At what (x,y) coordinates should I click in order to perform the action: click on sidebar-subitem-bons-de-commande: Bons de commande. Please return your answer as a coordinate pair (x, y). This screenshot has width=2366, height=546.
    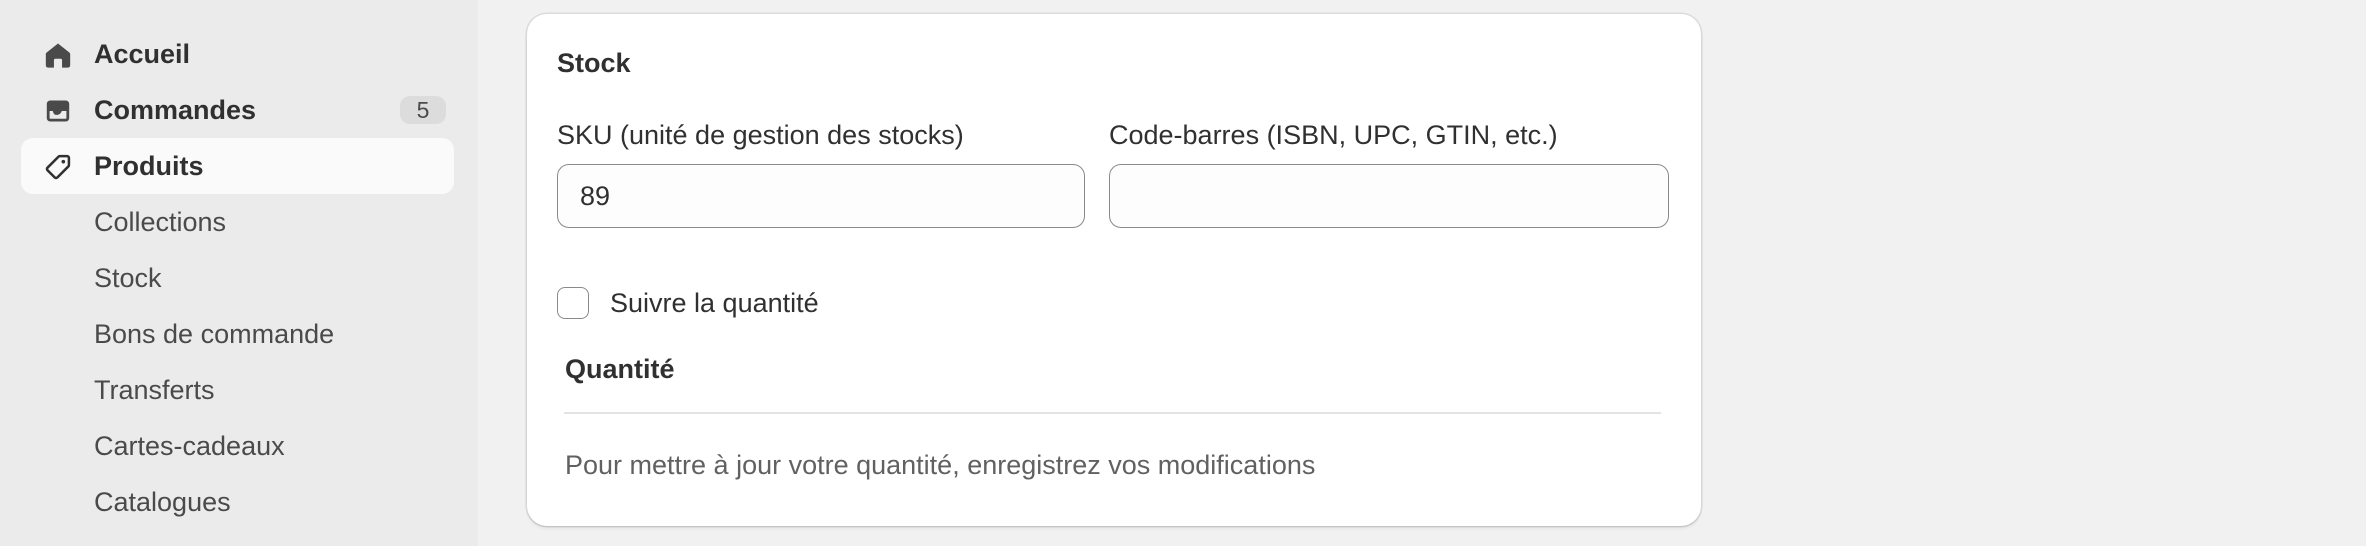
    Looking at the image, I should click on (237, 334).